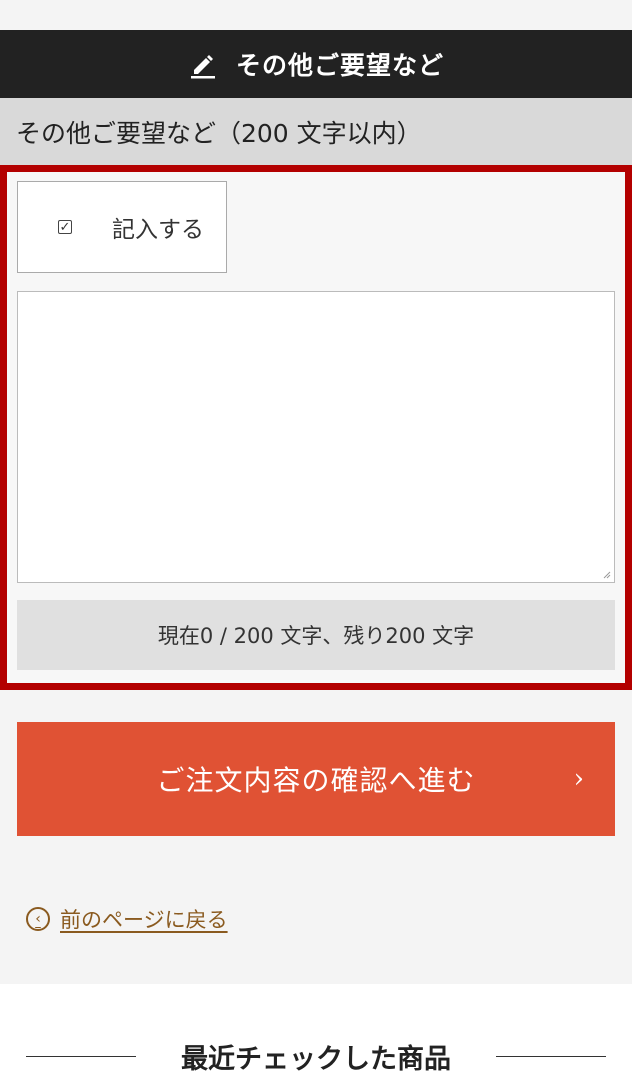  I want to click on top-strip, so click(316, 15).